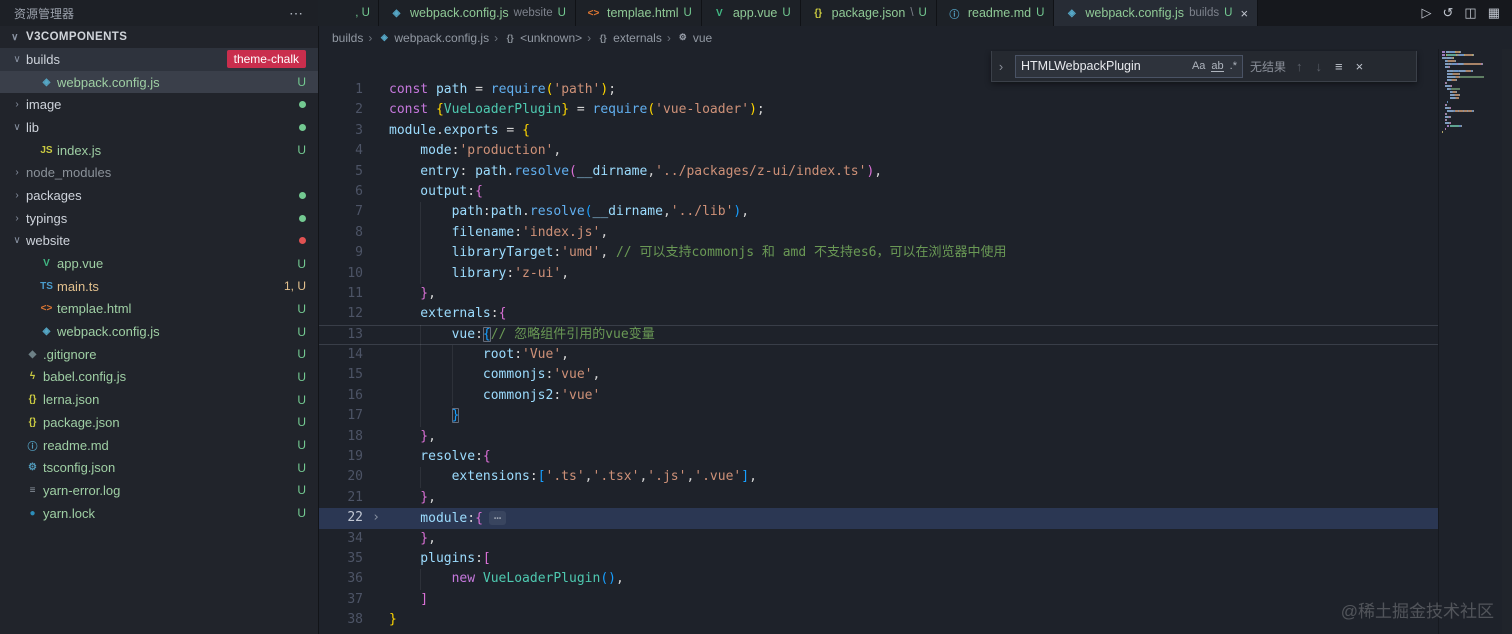 Image resolution: width=1512 pixels, height=634 pixels. What do you see at coordinates (341, 212) in the screenshot?
I see `line-number: 7` at bounding box center [341, 212].